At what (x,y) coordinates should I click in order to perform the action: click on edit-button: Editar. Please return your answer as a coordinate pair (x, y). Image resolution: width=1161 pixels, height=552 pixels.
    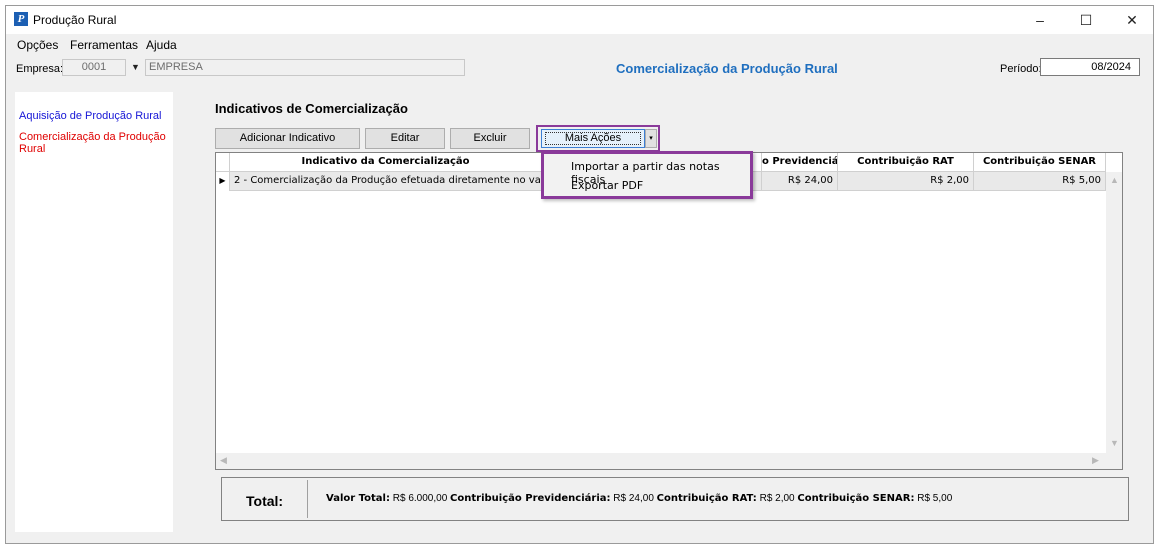
    Looking at the image, I should click on (405, 138).